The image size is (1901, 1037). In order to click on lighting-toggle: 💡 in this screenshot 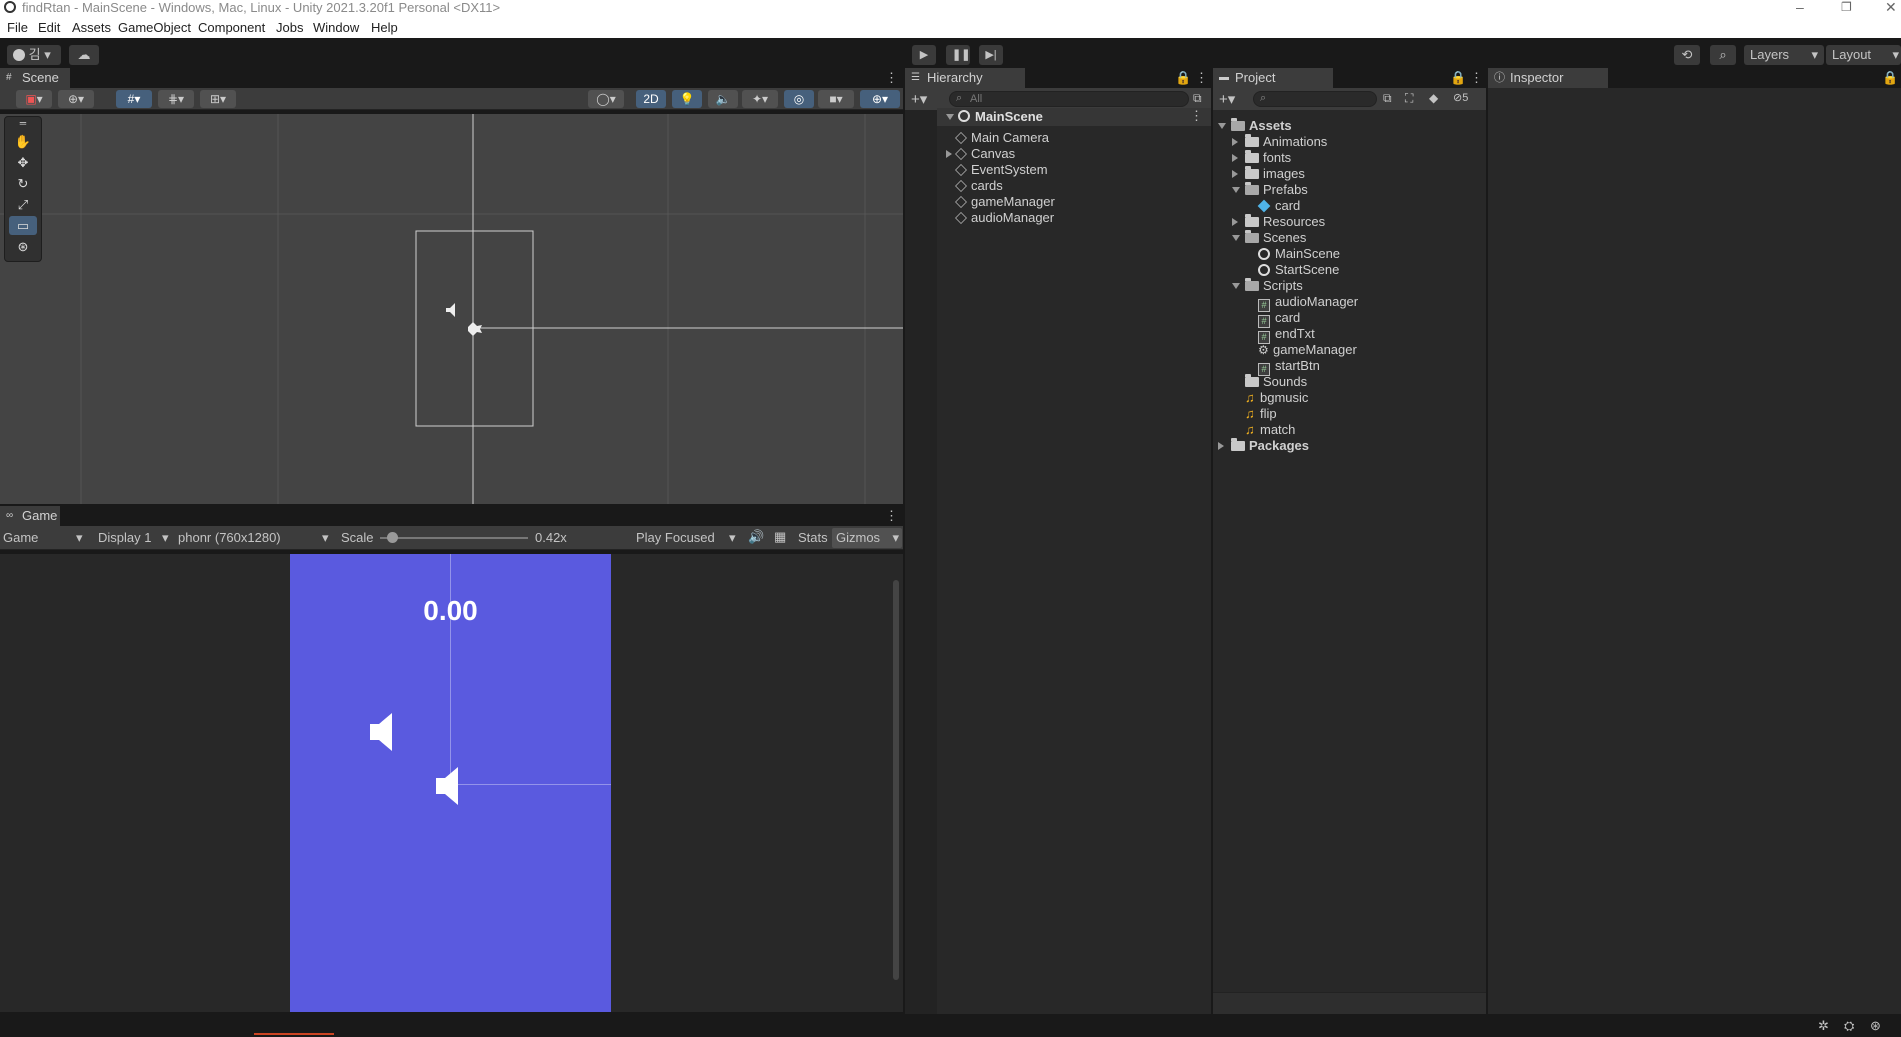, I will do `click(687, 99)`.